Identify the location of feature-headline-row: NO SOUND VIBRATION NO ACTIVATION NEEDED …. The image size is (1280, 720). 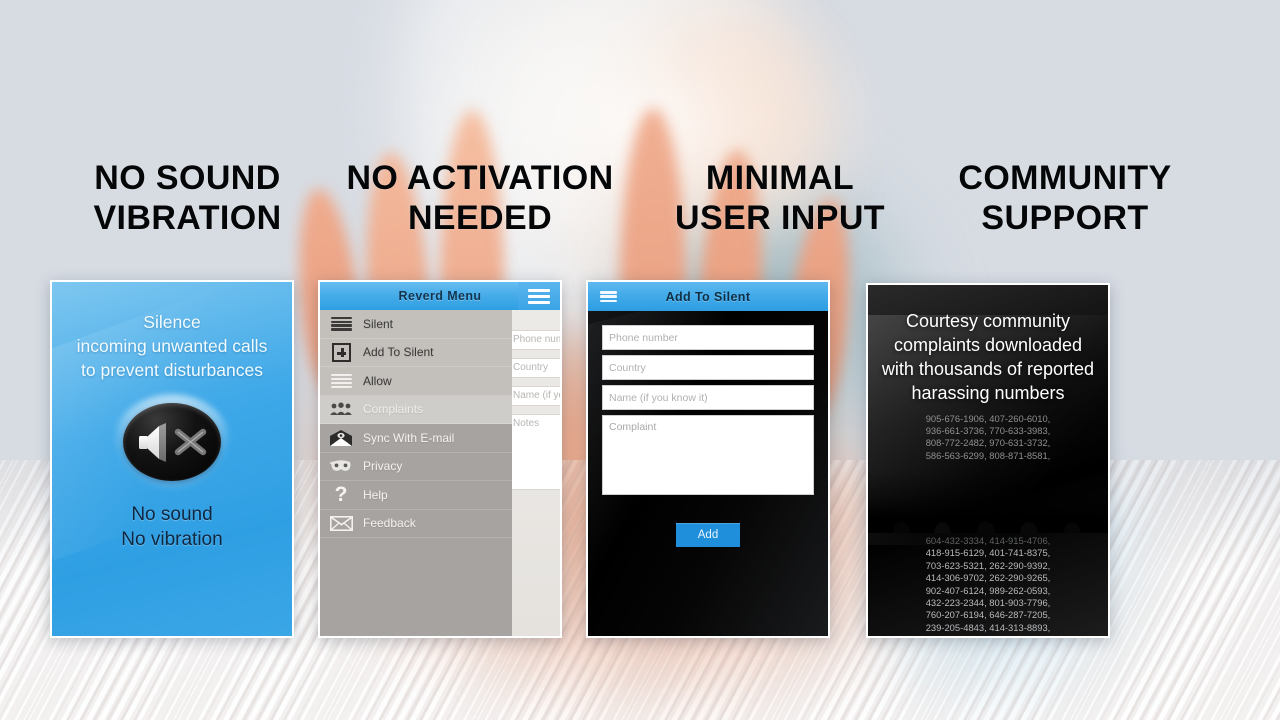
(640, 198).